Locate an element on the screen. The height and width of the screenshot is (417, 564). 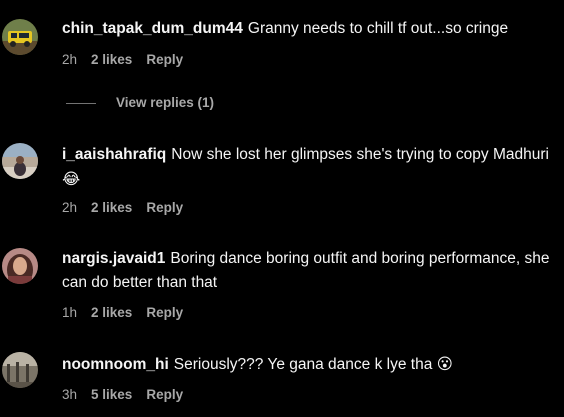
surprised-emoji-icon: 😮 is located at coordinates (444, 364).